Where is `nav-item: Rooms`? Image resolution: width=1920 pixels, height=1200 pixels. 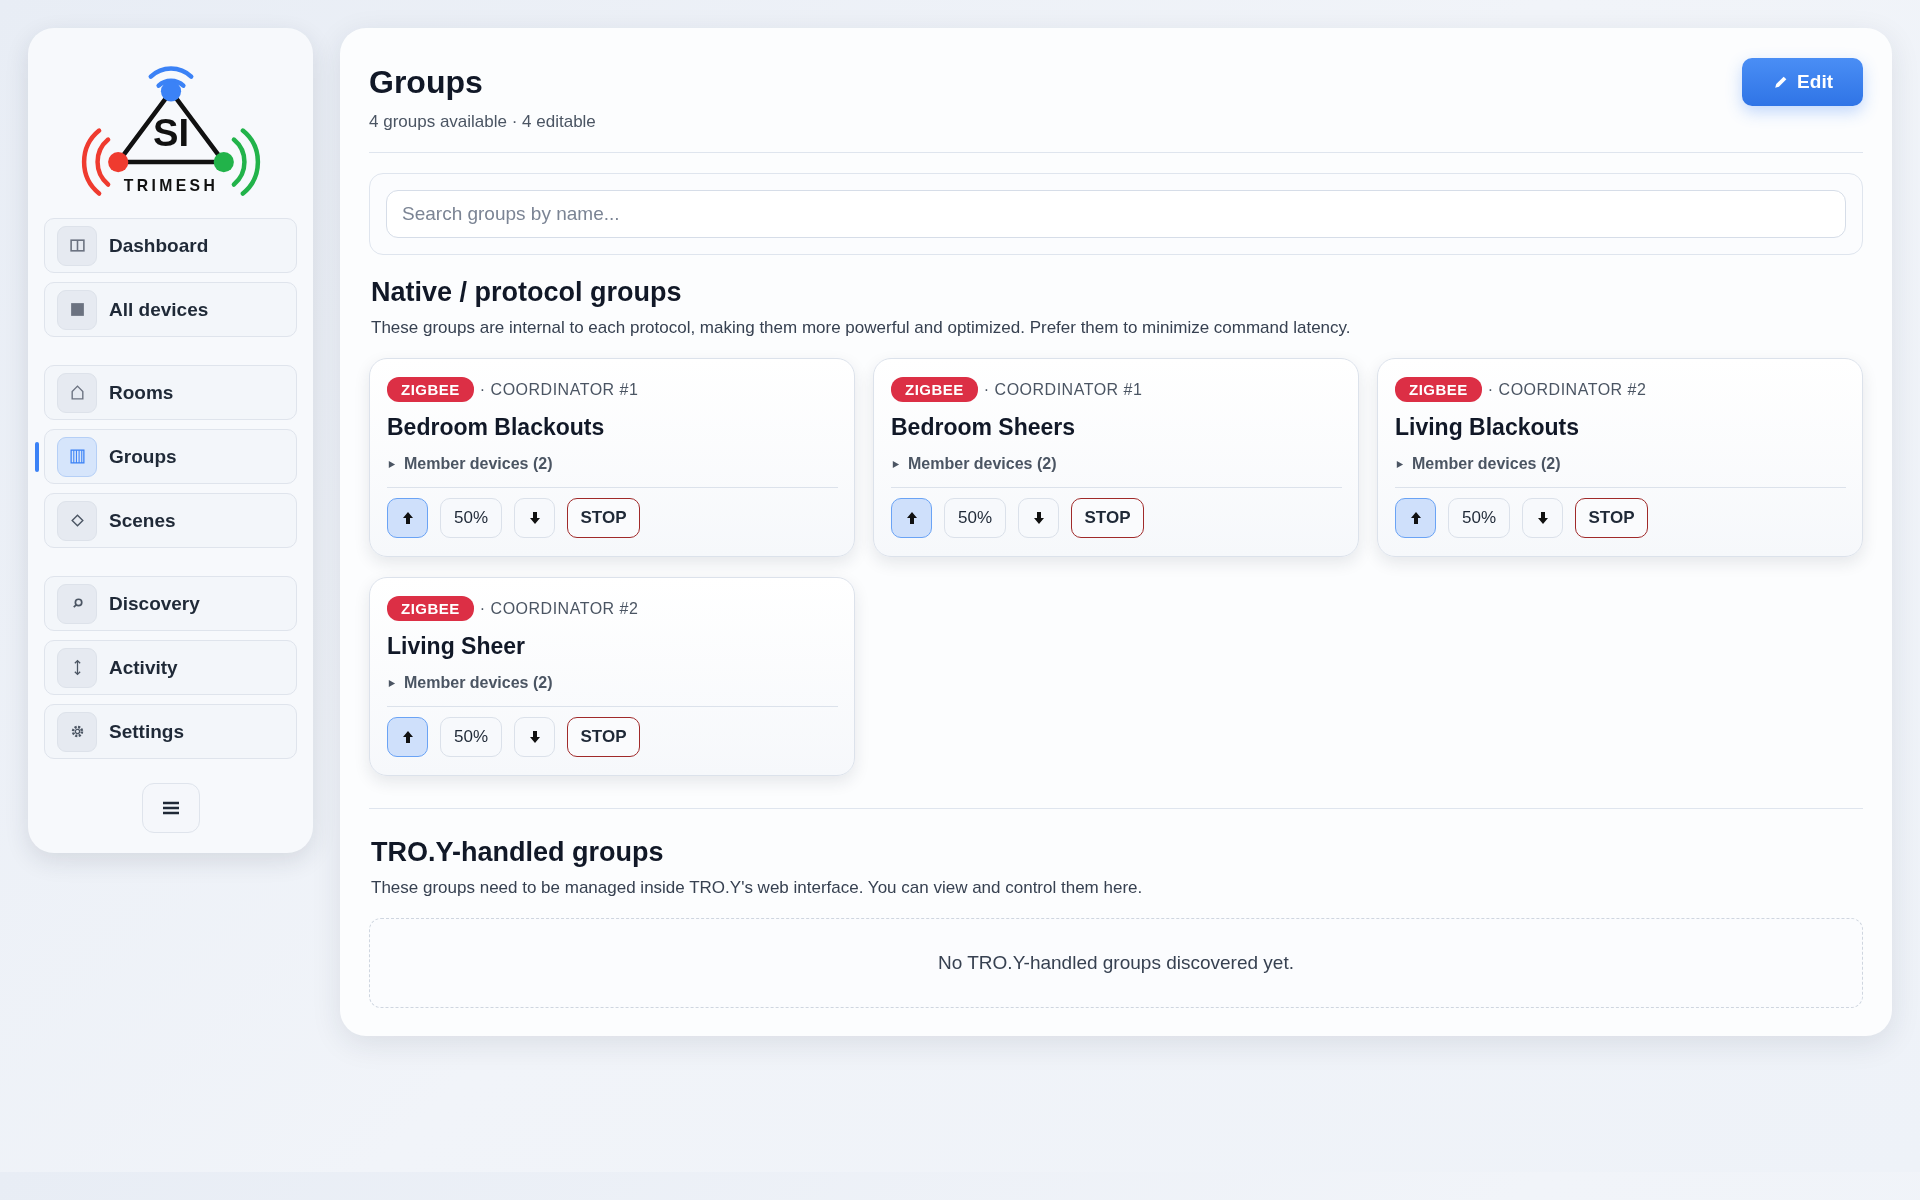 nav-item: Rooms is located at coordinates (170, 392).